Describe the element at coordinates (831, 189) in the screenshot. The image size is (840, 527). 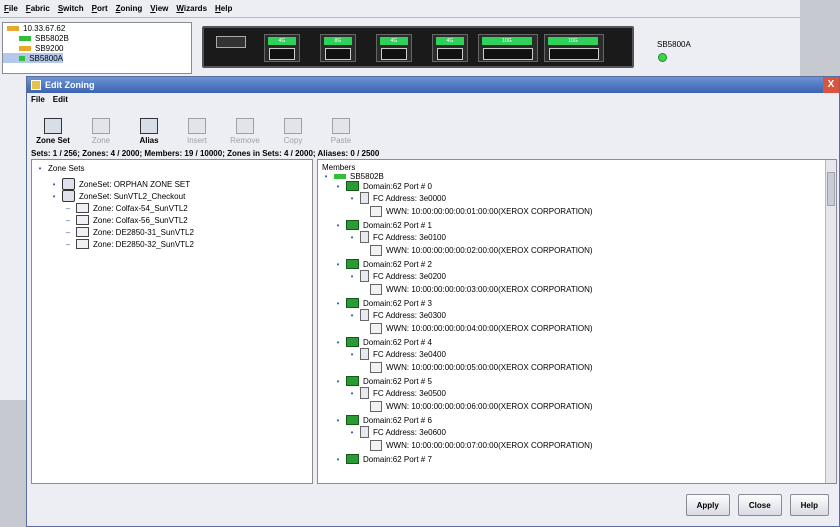
I see `scrollbar-thumb` at that location.